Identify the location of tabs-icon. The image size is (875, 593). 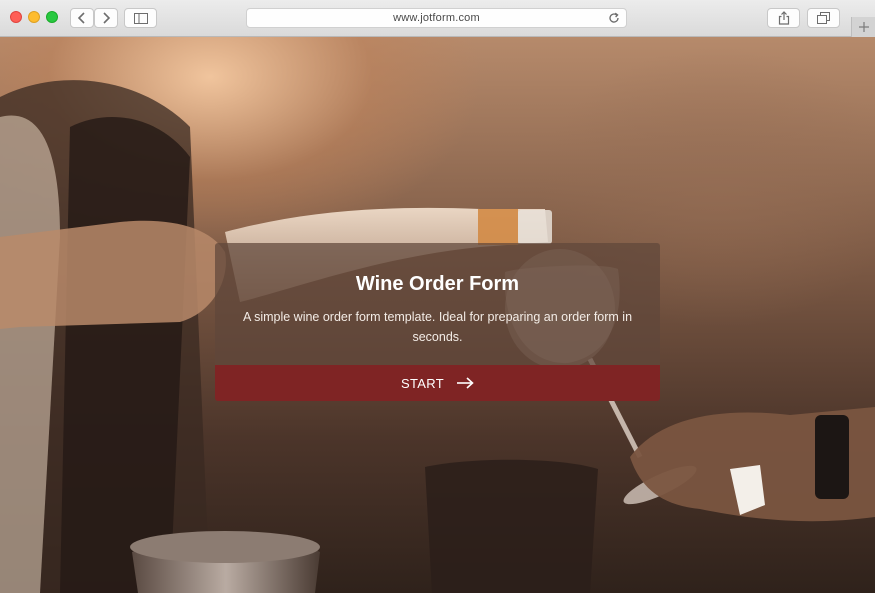
(823, 18).